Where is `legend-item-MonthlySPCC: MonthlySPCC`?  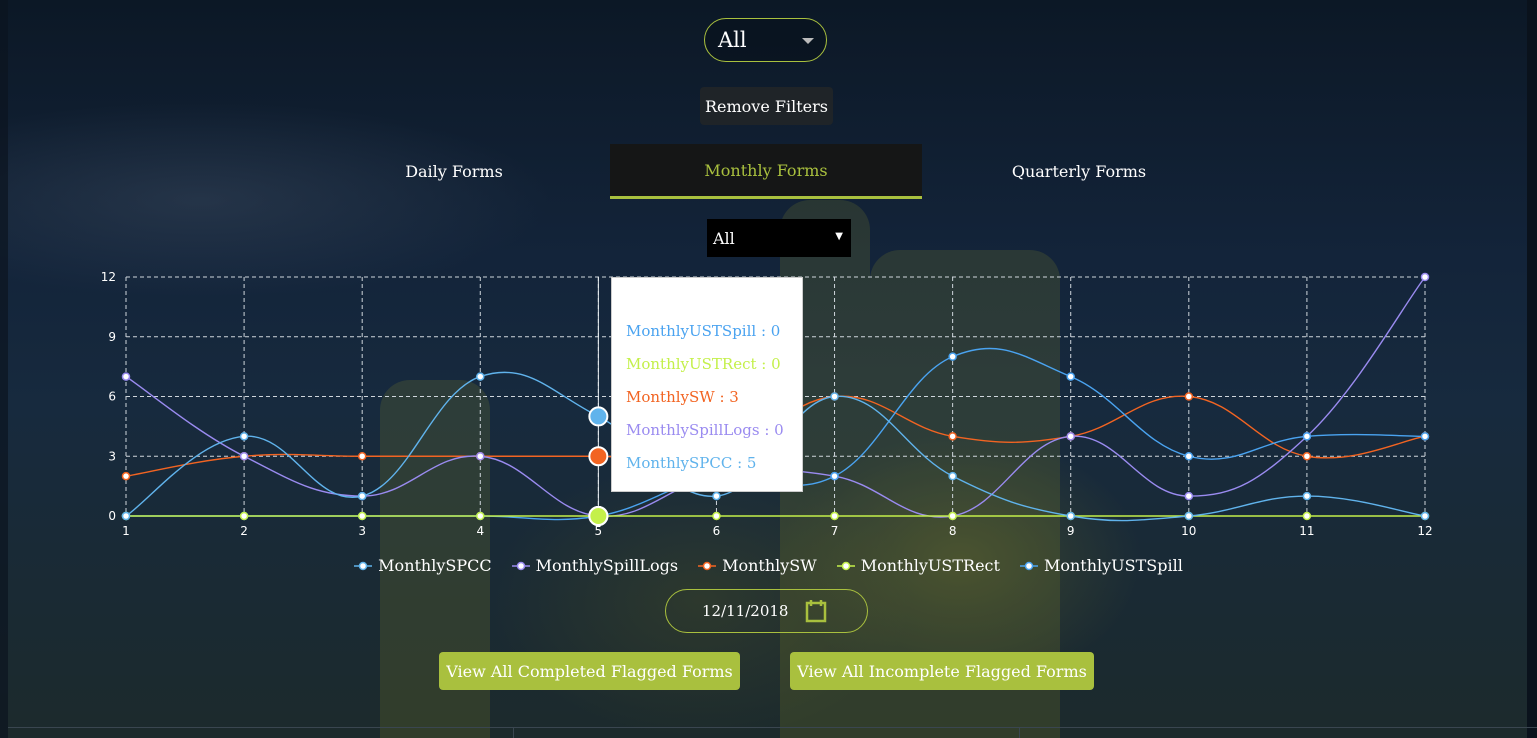 legend-item-MonthlySPCC: MonthlySPCC is located at coordinates (423, 565).